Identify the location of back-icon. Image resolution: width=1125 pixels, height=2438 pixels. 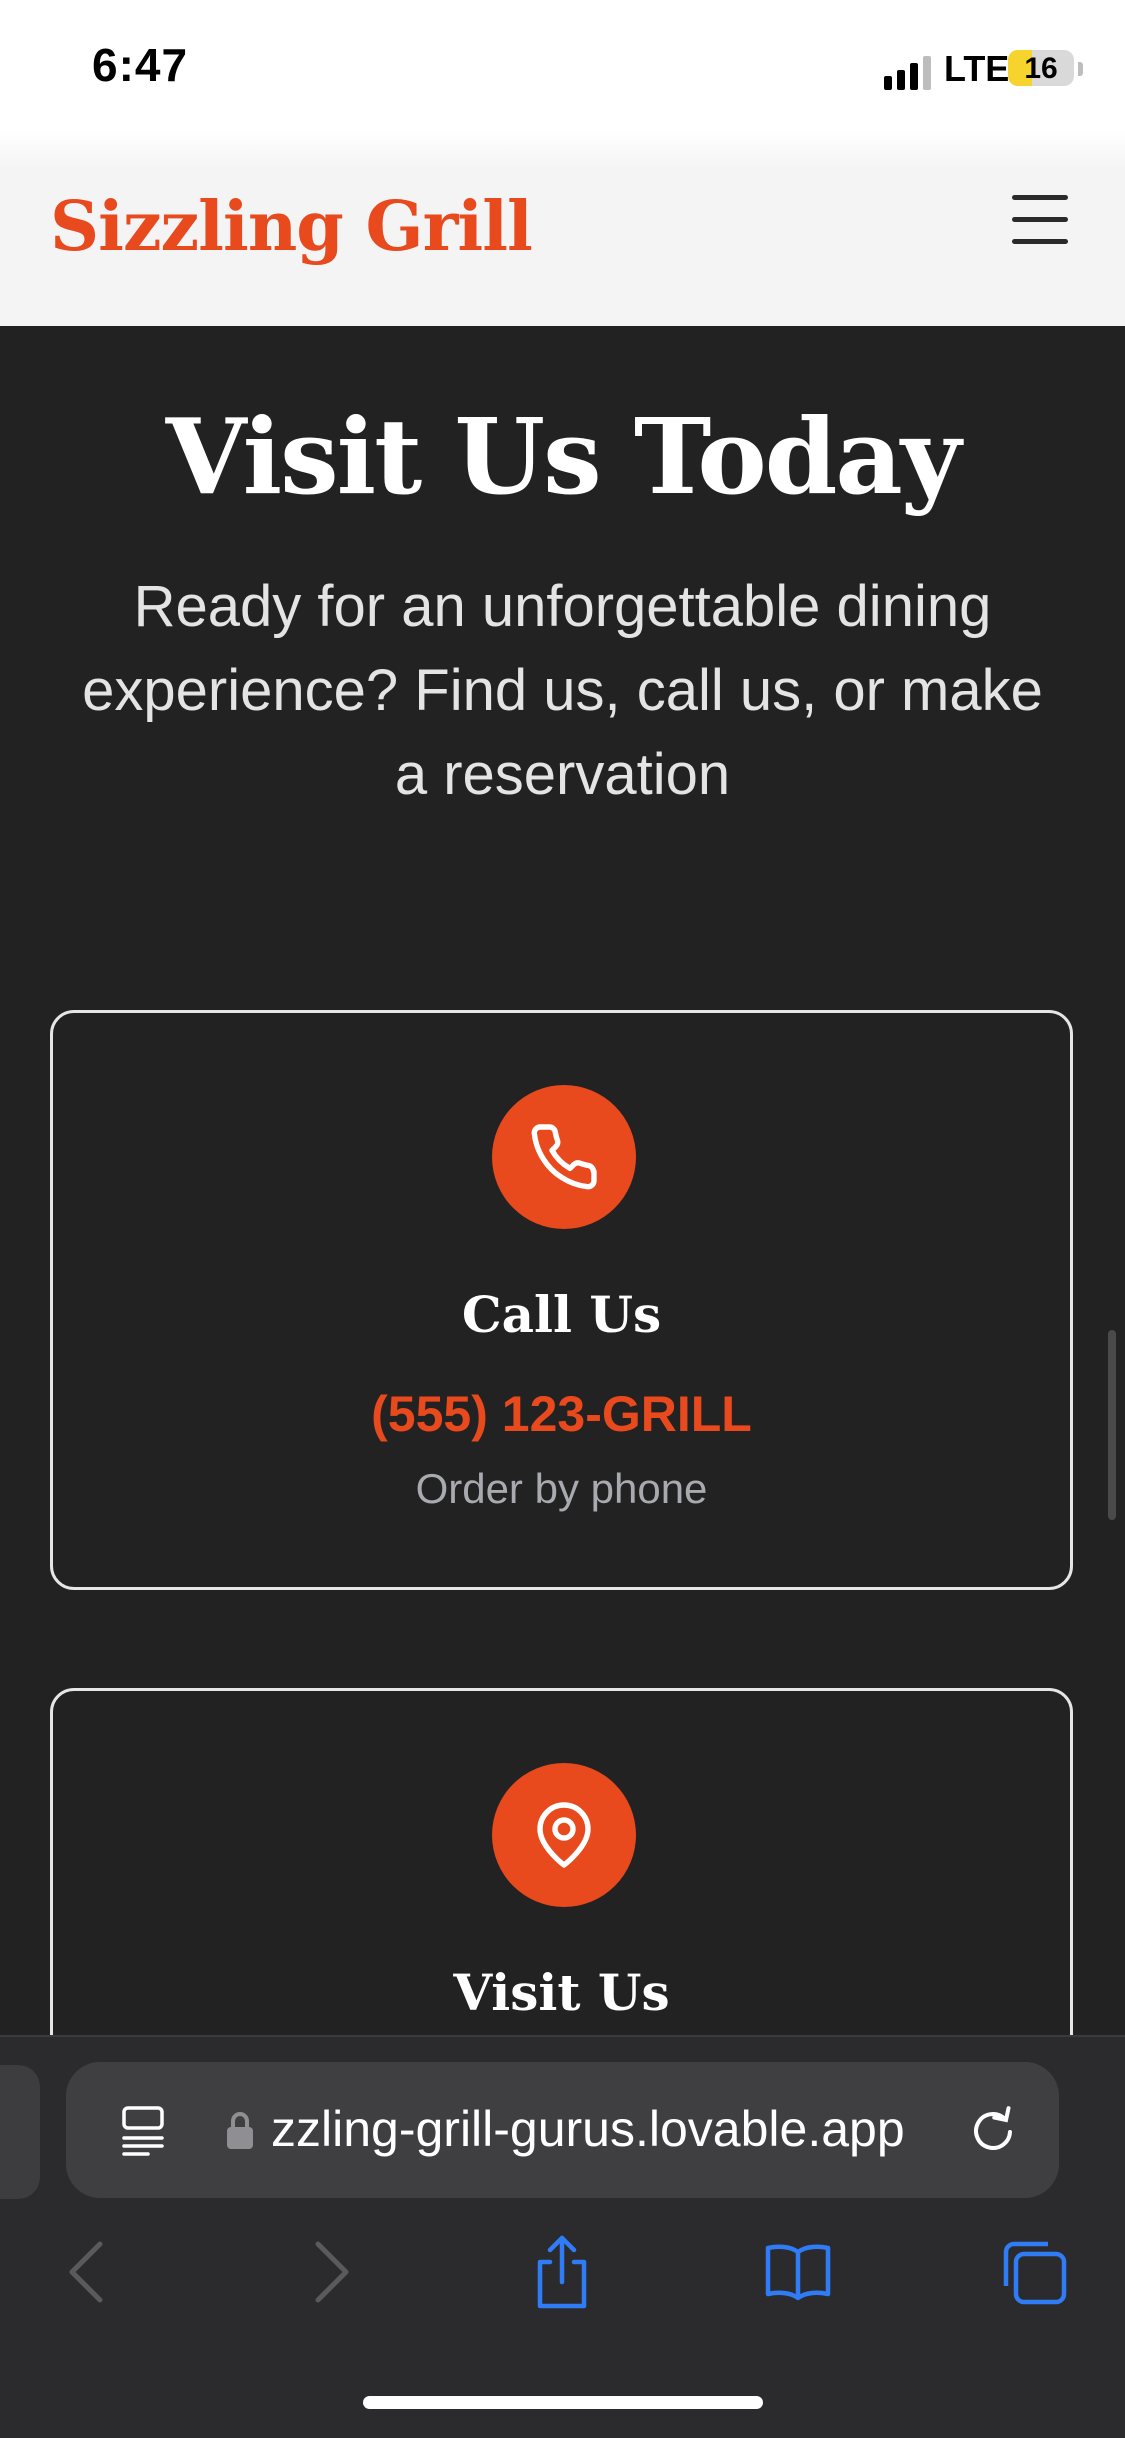
(88, 2272).